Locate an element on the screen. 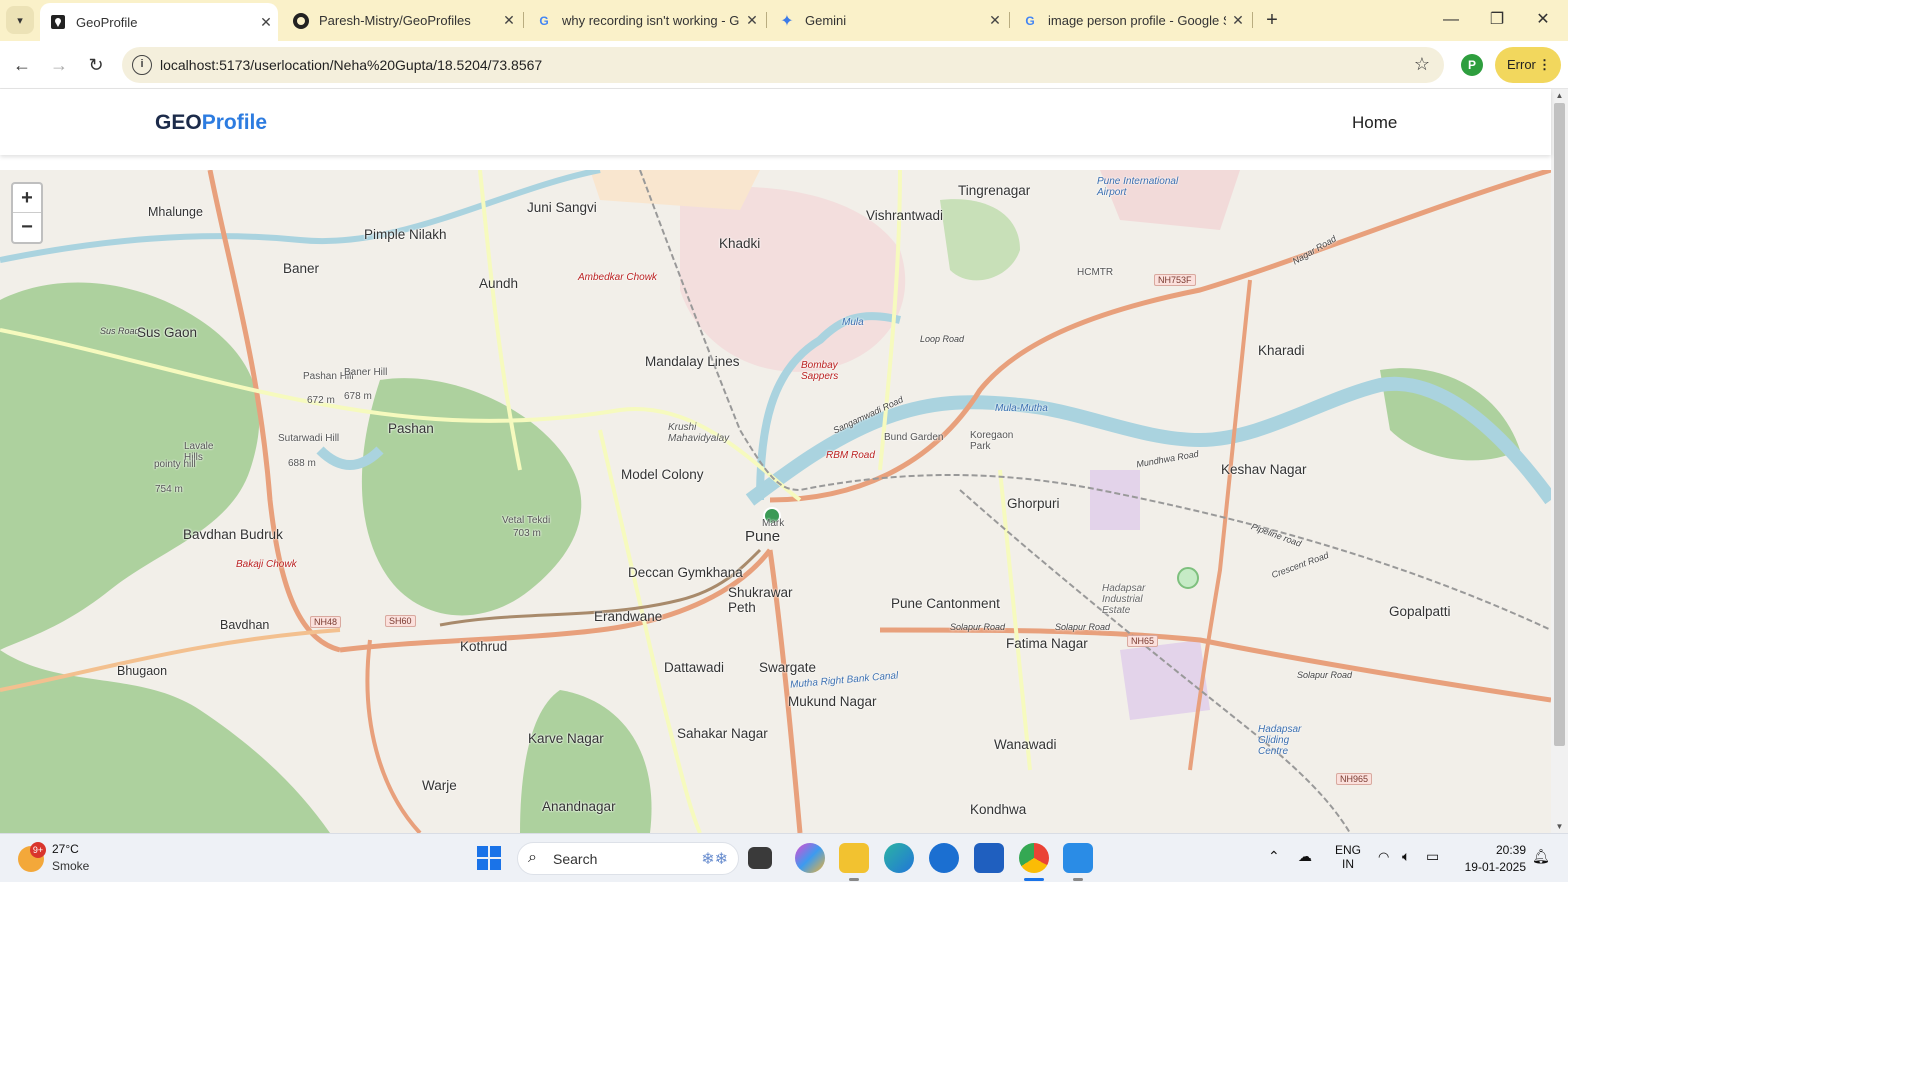 The width and height of the screenshot is (1920, 1080). place-label: Bavdhan Budruk is located at coordinates (233, 534).